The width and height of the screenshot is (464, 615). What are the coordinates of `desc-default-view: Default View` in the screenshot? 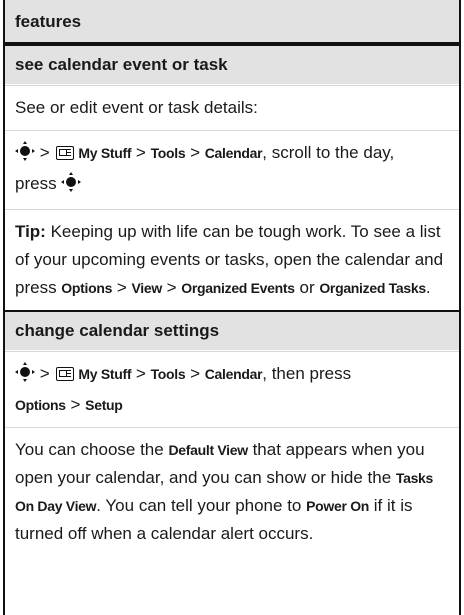 It's located at (208, 450).